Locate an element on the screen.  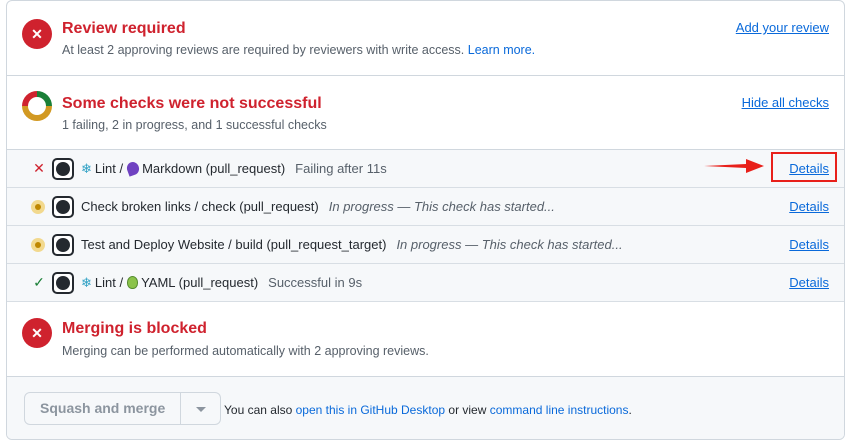
merge-button-group: Squash and merge is located at coordinates (123, 408).